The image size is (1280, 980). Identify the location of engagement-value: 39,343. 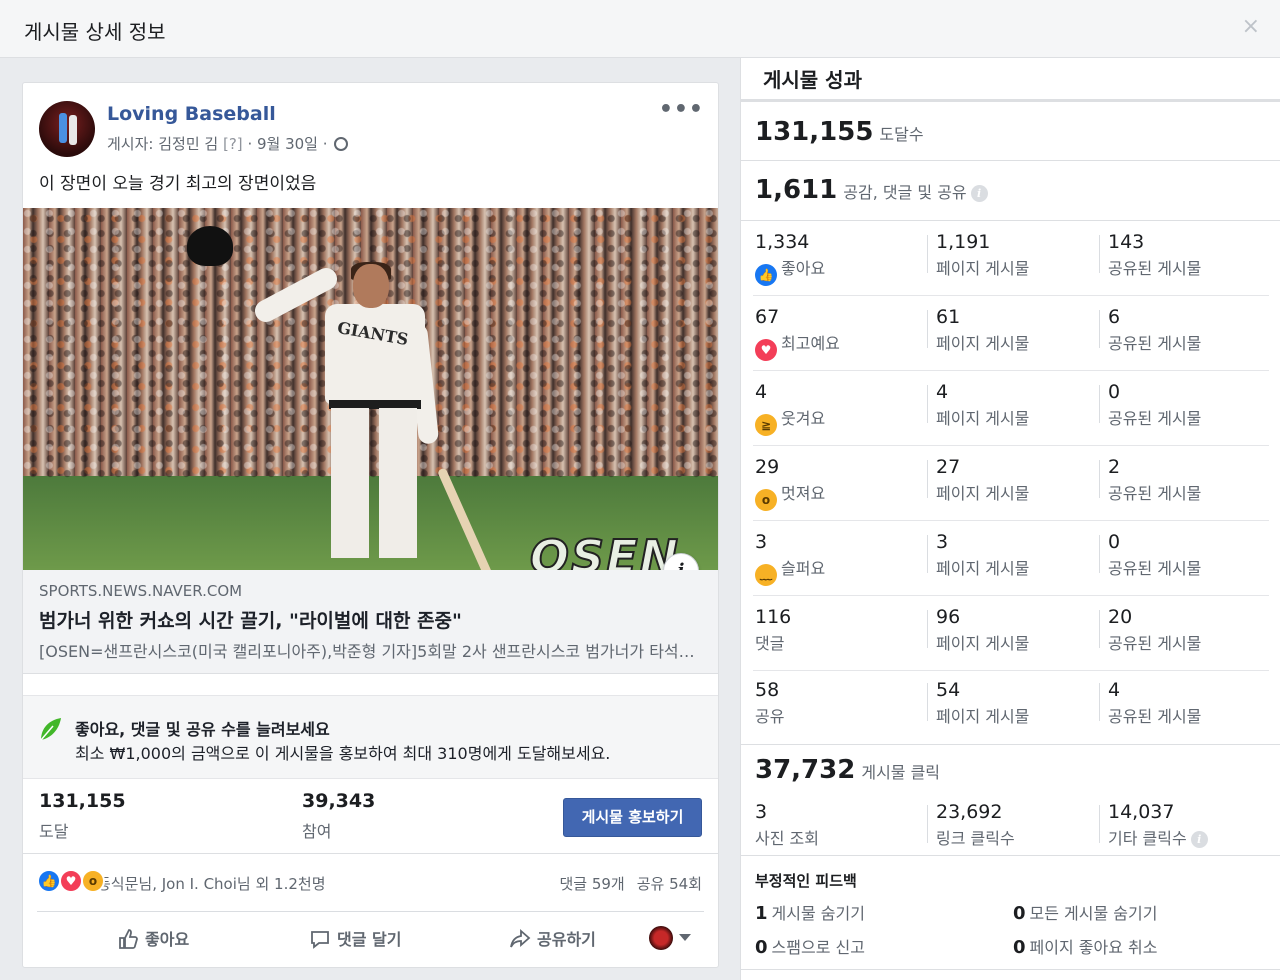
(339, 801).